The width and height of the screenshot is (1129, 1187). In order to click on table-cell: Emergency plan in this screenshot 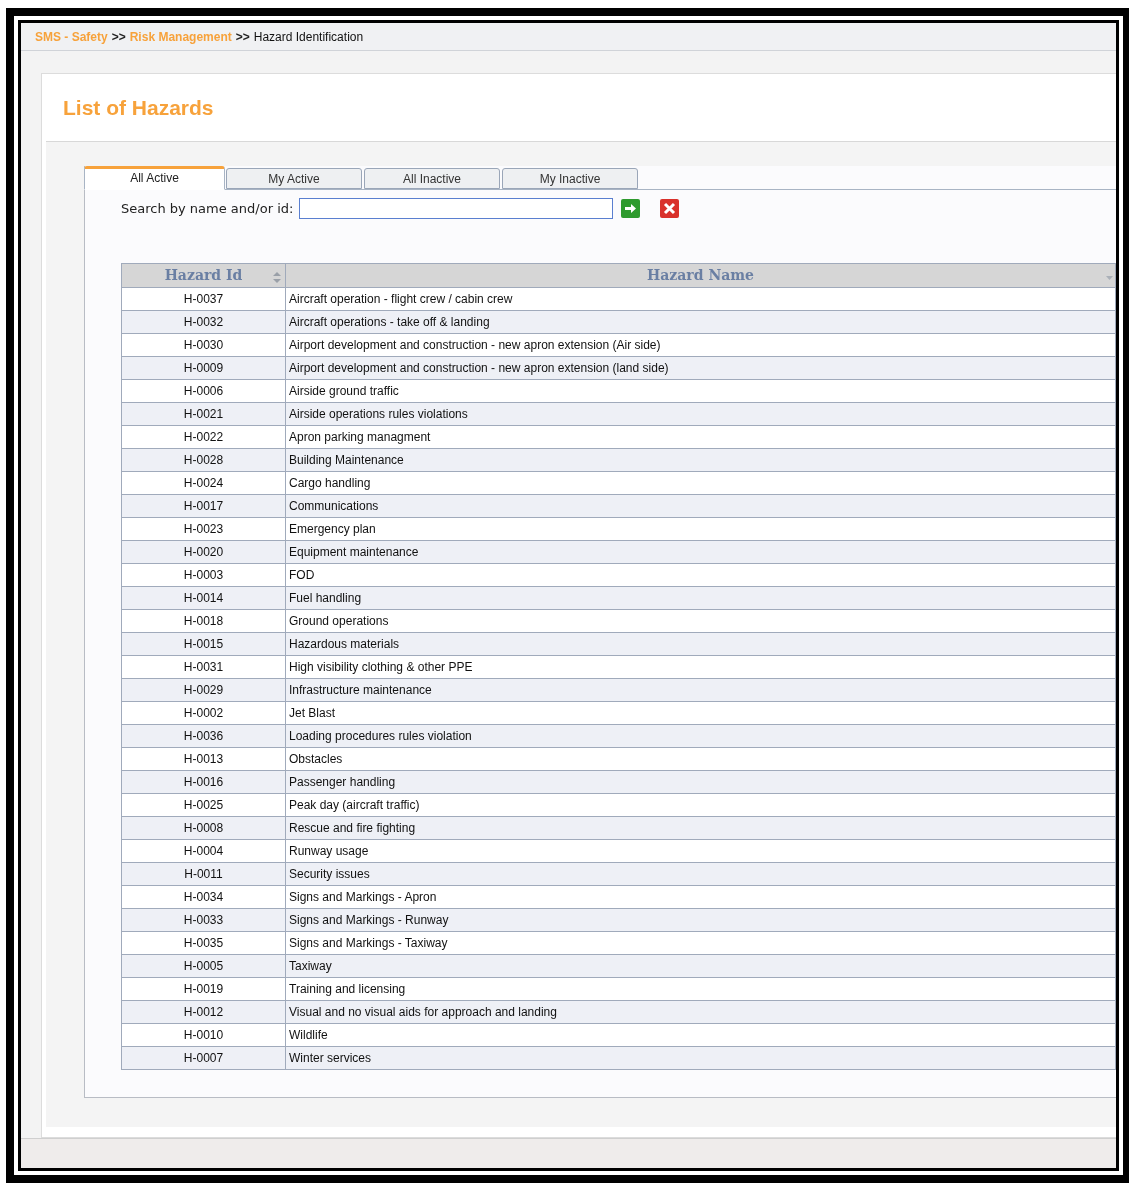, I will do `click(700, 529)`.